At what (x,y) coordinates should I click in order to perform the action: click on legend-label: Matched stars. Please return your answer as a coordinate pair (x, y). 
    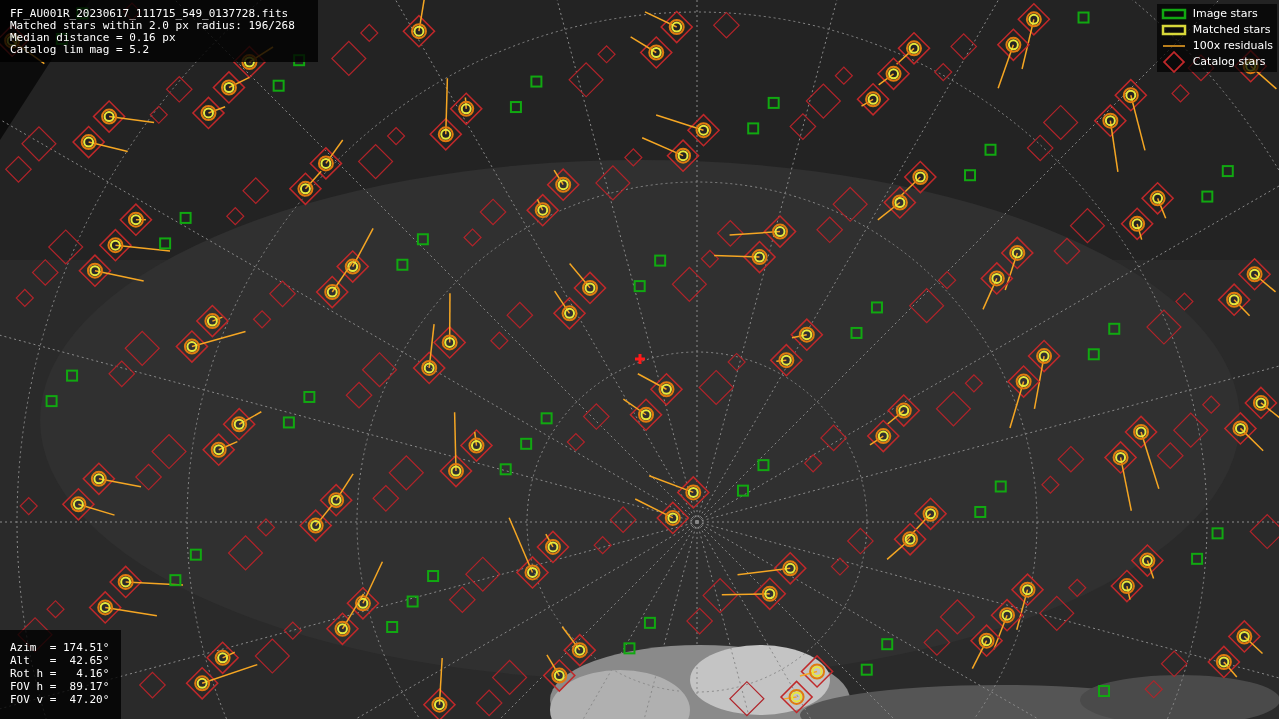
    Looking at the image, I should click on (1231, 29).